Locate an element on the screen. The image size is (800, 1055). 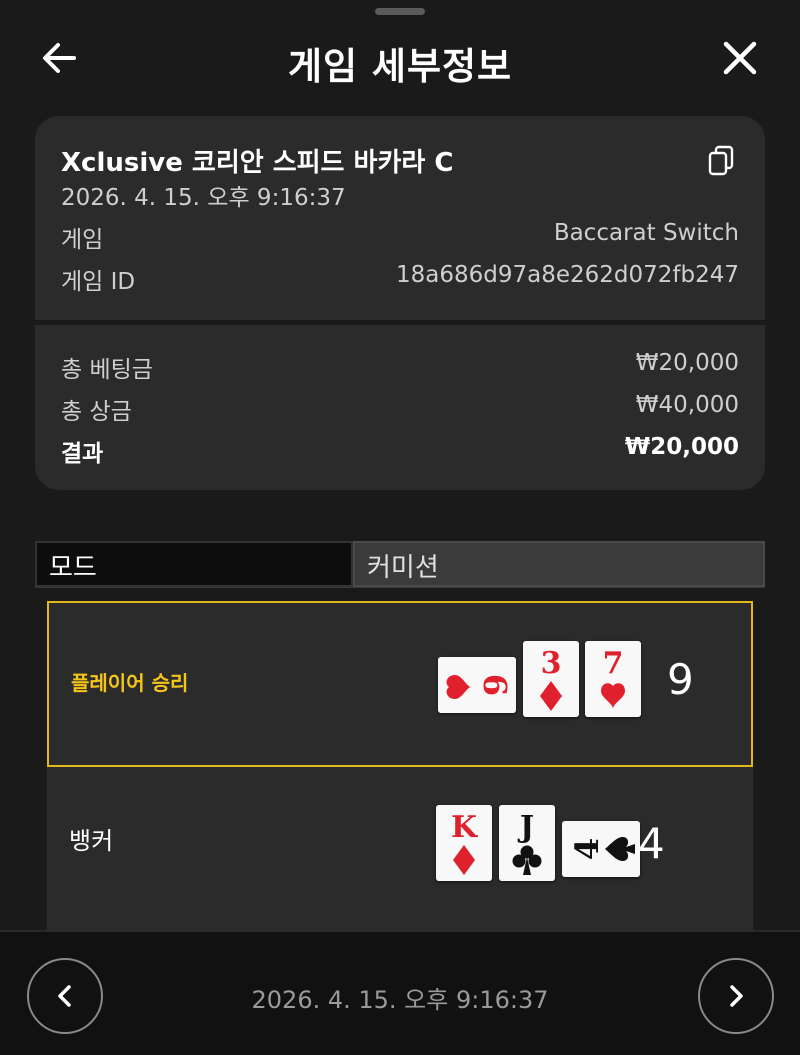
game-id-value: 18a686d97a8e262d072fb247 is located at coordinates (567, 275).